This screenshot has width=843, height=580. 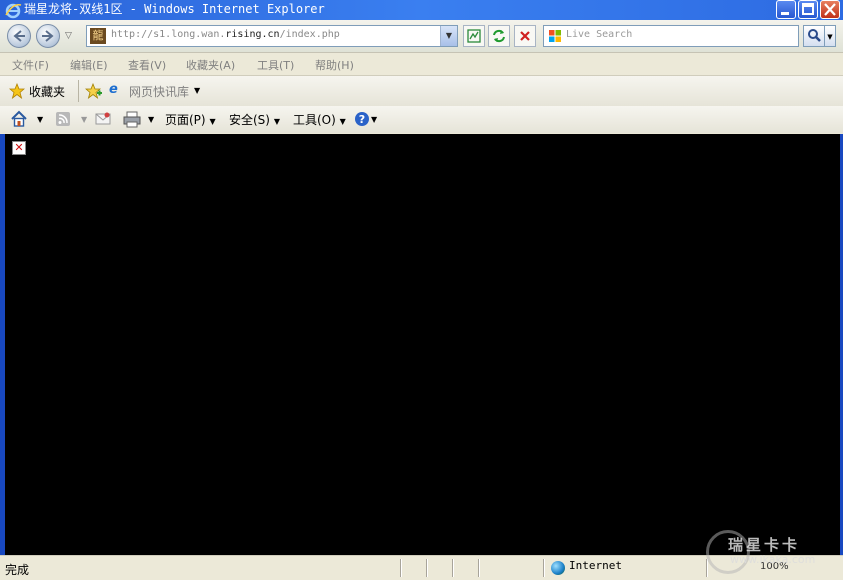 What do you see at coordinates (334, 65) in the screenshot?
I see `menu-help: 帮助(H)` at bounding box center [334, 65].